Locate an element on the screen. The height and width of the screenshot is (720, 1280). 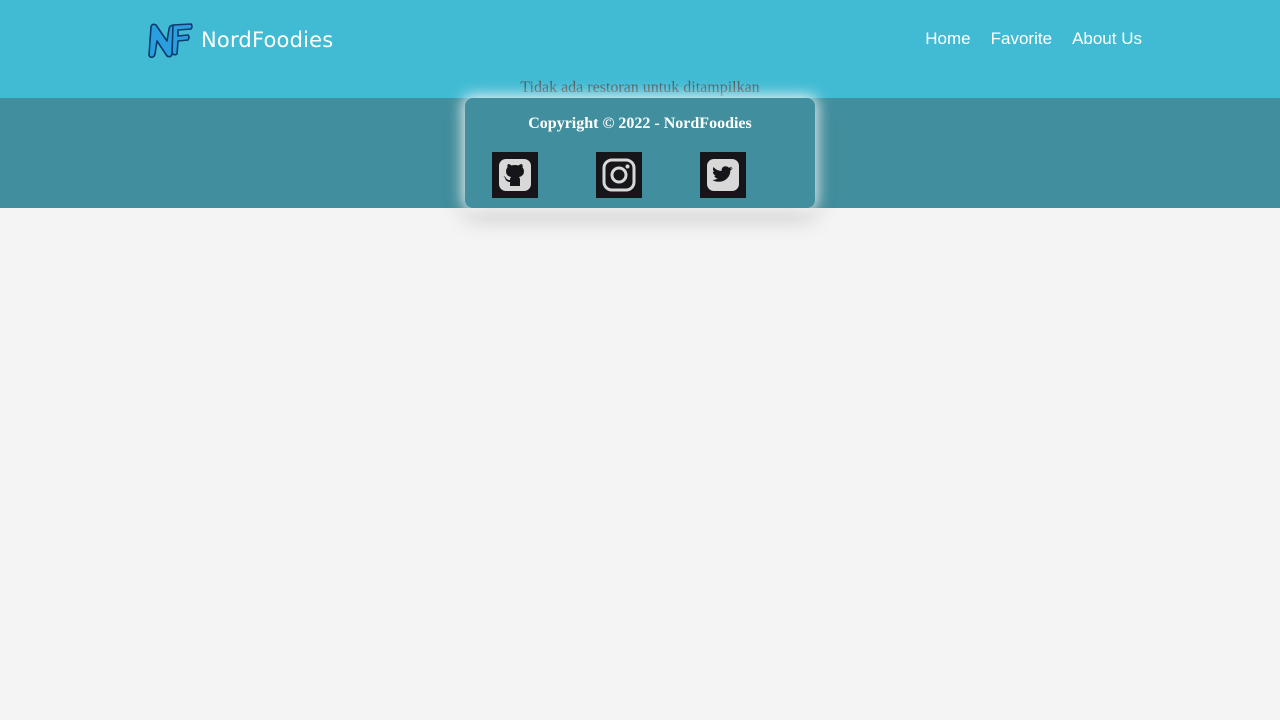
brand-link: NordFoodies is located at coordinates (240, 40).